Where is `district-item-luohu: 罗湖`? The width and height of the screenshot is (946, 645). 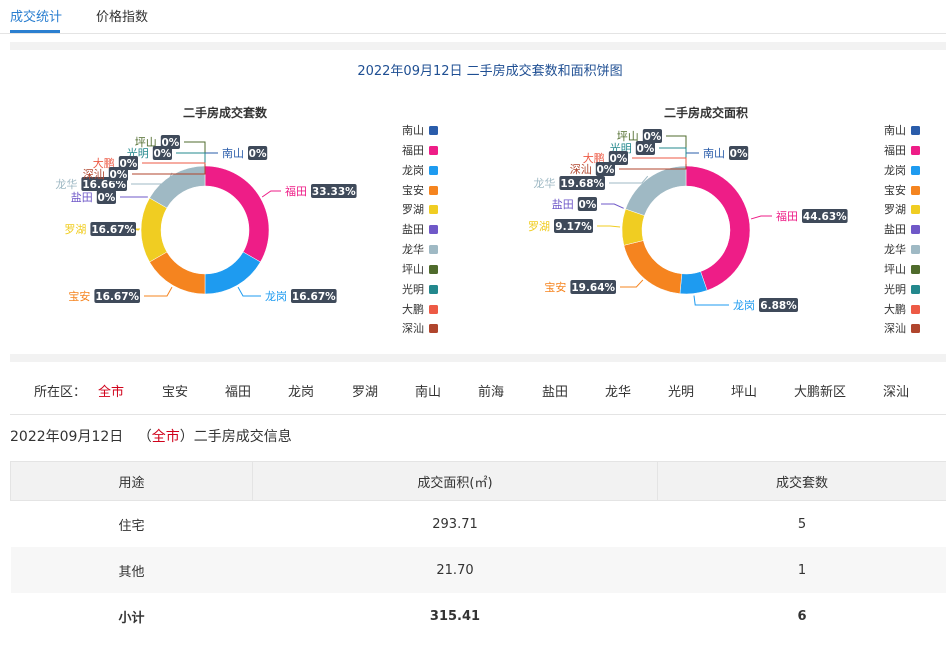 district-item-luohu: 罗湖 is located at coordinates (365, 390).